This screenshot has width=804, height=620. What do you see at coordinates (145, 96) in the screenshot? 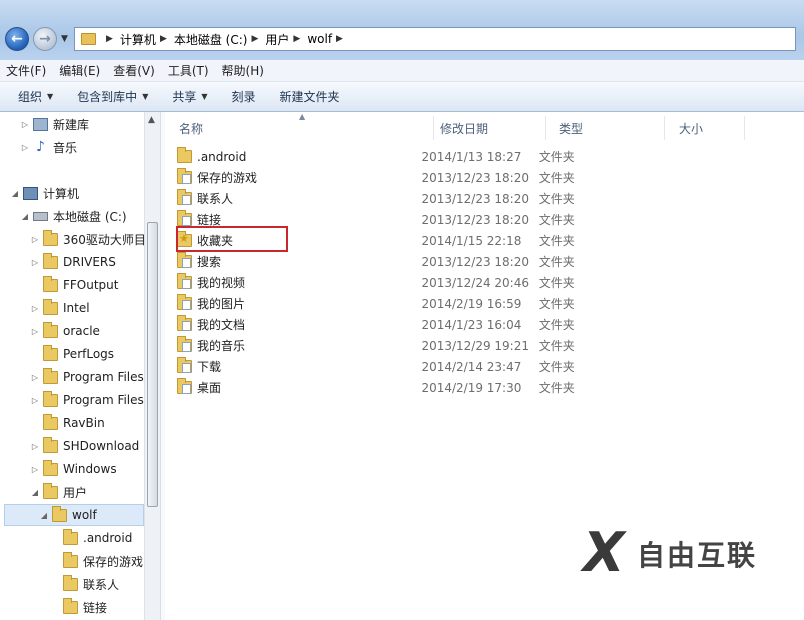
I see `chevron-down-icon: ▼` at bounding box center [145, 96].